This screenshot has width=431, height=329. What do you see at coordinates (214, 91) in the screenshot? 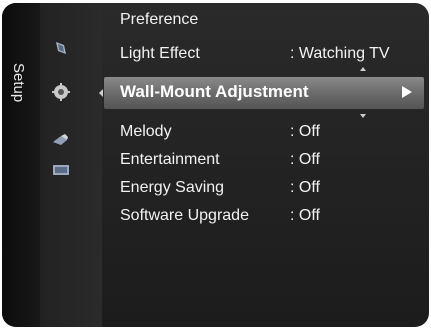
I see `menu-item-label: Wall-Mount Adjustment` at bounding box center [214, 91].